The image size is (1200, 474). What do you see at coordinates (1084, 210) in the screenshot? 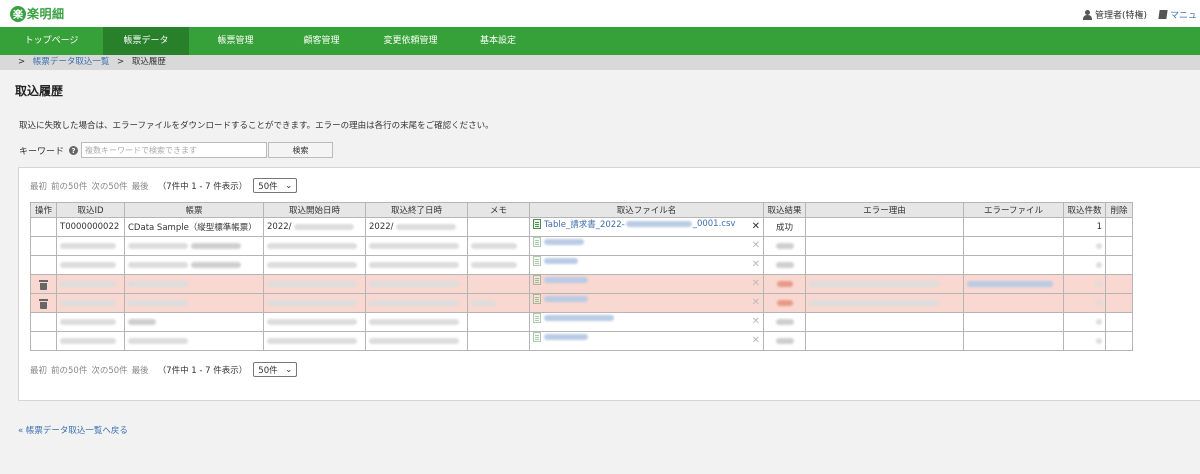
I see `column-header-10: 取込件数` at bounding box center [1084, 210].